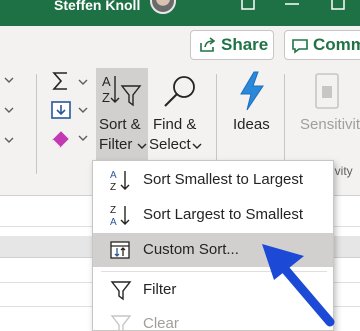  I want to click on share-button: Share, so click(232, 45).